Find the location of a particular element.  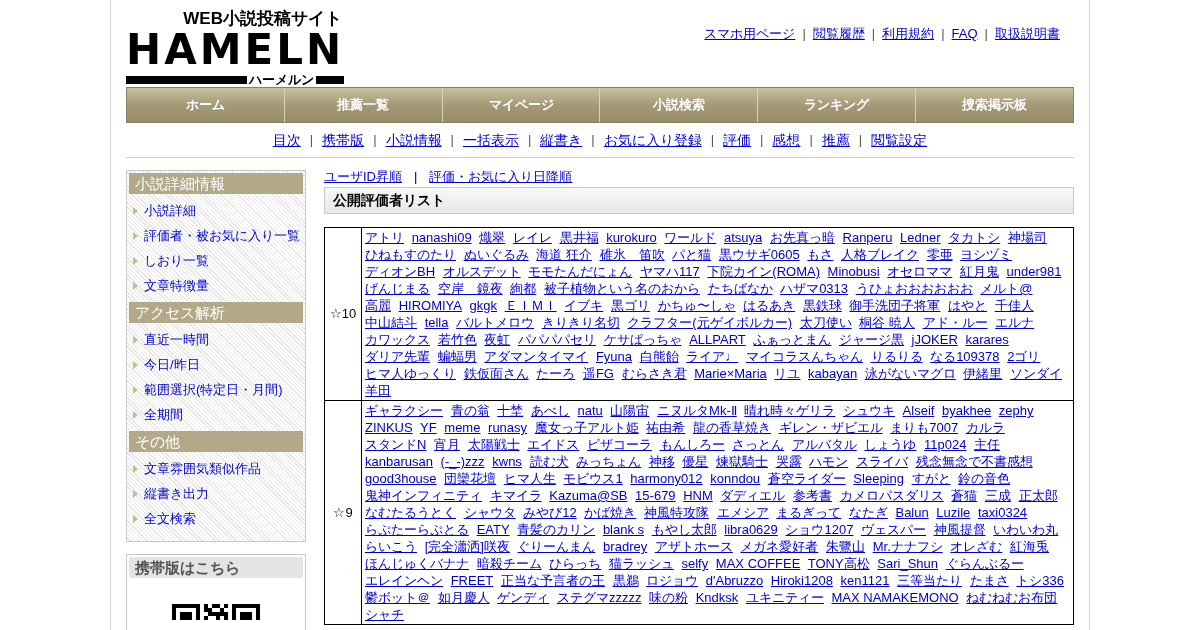

user-link: お先真っ暗 is located at coordinates (802, 237).